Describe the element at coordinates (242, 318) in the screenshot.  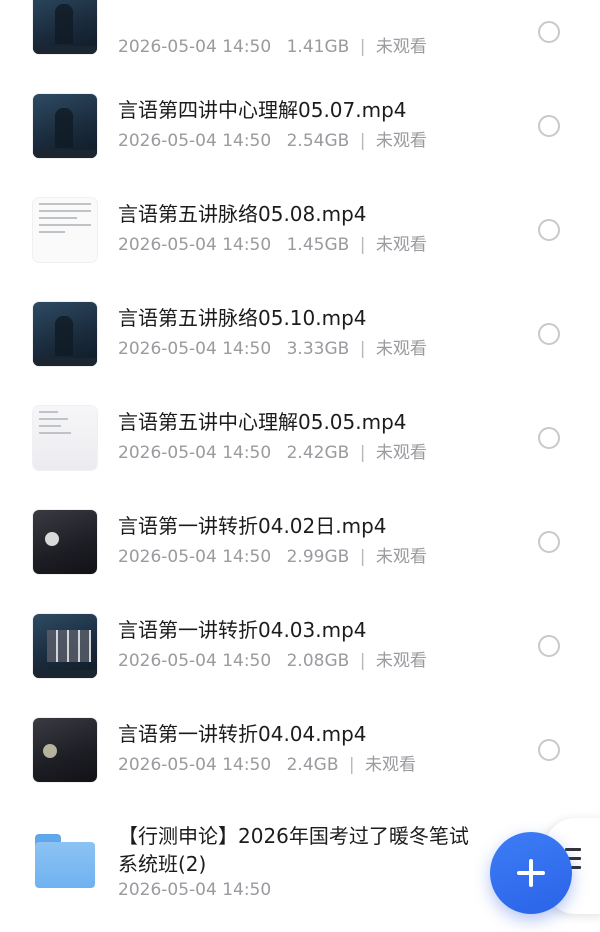
I see `file-title: 言语第五讲脉络05.10.mp4` at that location.